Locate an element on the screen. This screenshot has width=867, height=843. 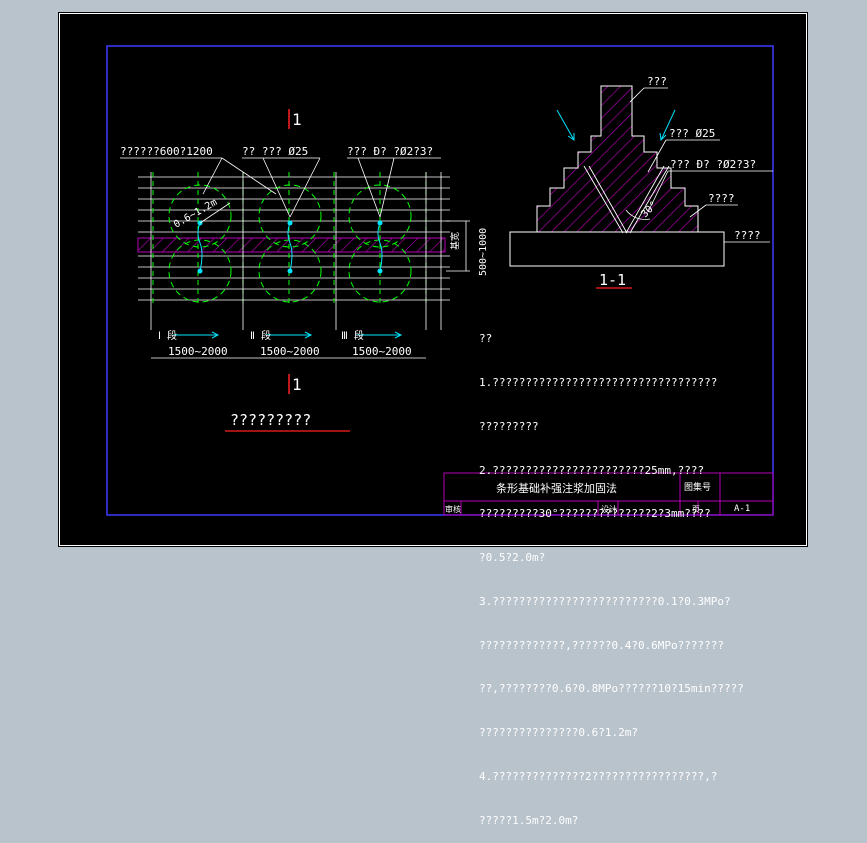
segment-3-range: 1500~2000 is located at coordinates (382, 351).